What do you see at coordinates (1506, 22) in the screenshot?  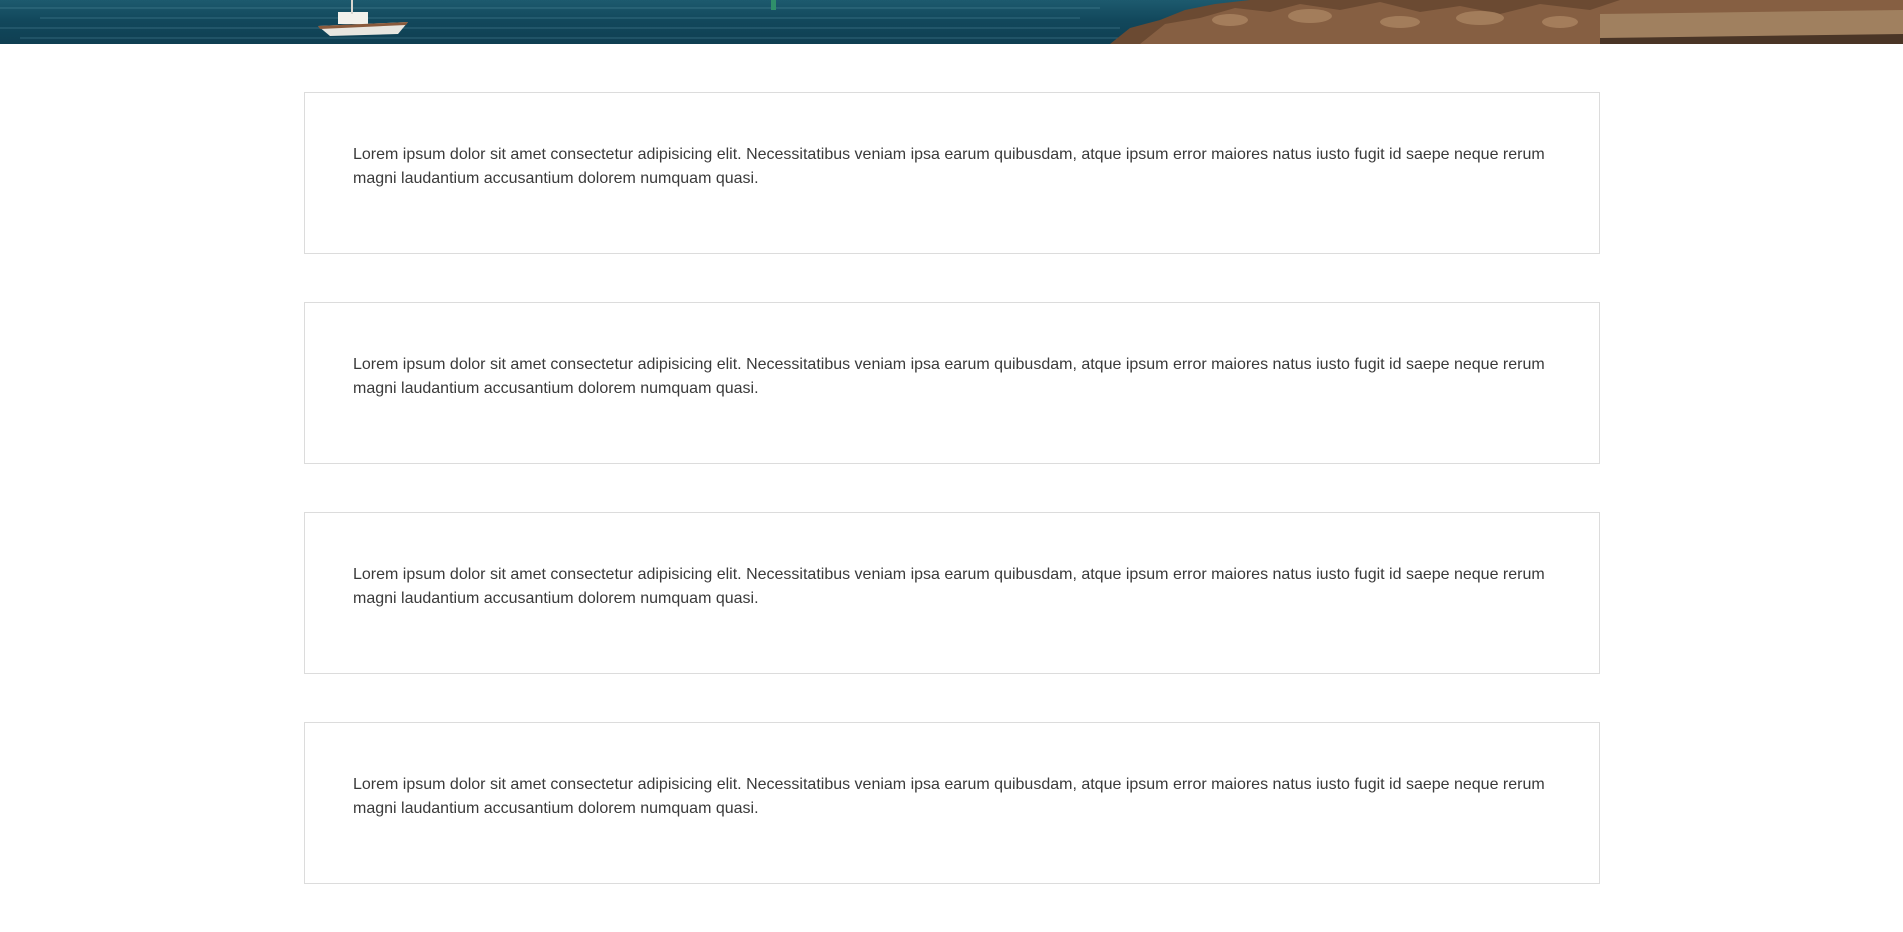 I see `rocks-icon` at bounding box center [1506, 22].